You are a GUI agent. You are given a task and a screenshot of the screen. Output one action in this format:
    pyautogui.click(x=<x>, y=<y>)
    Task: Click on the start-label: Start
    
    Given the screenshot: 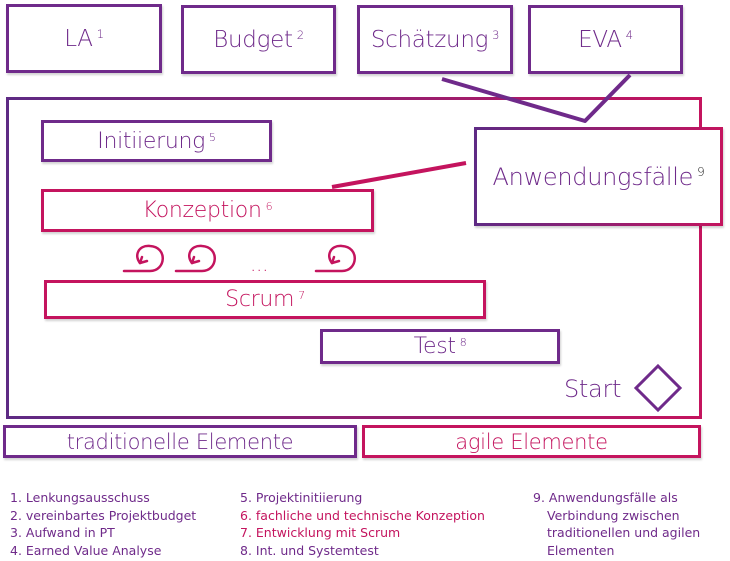 What is the action you would take?
    pyautogui.click(x=593, y=389)
    